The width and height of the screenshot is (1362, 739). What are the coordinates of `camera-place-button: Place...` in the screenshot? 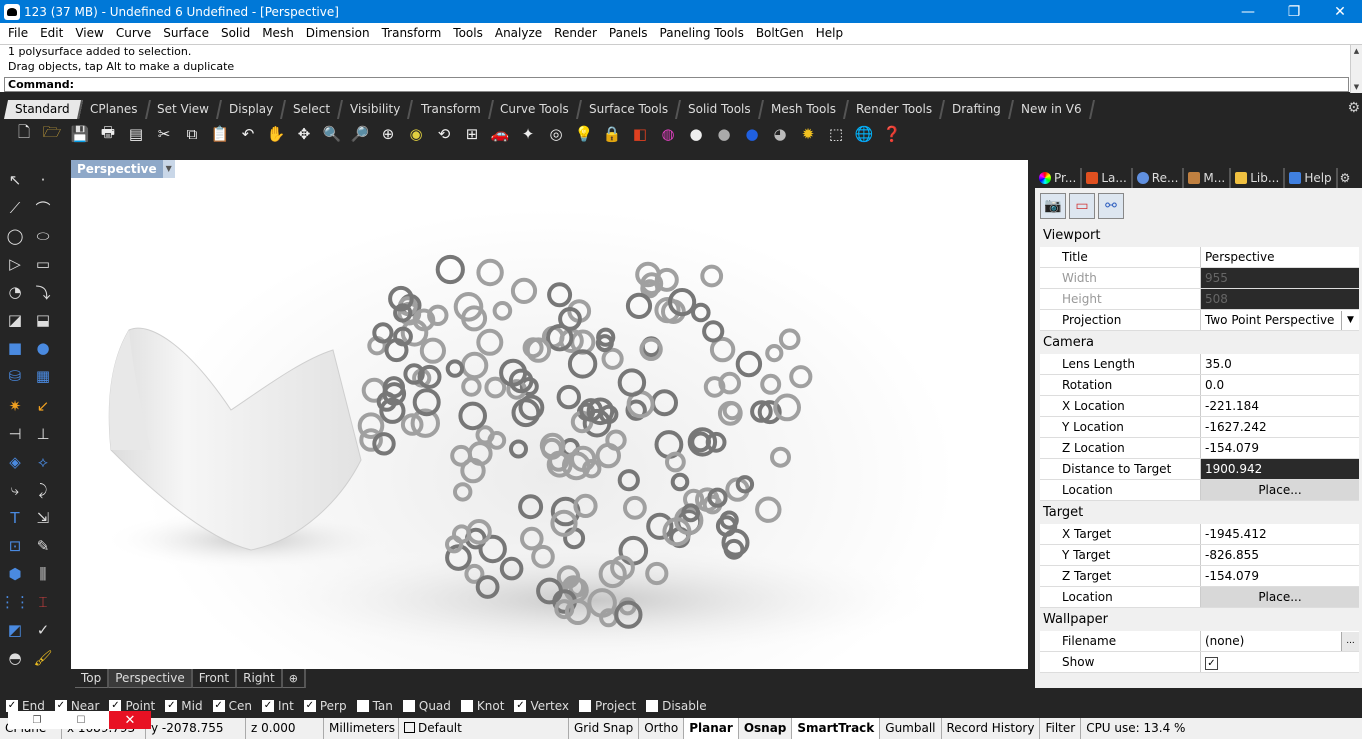 It's located at (1279, 490).